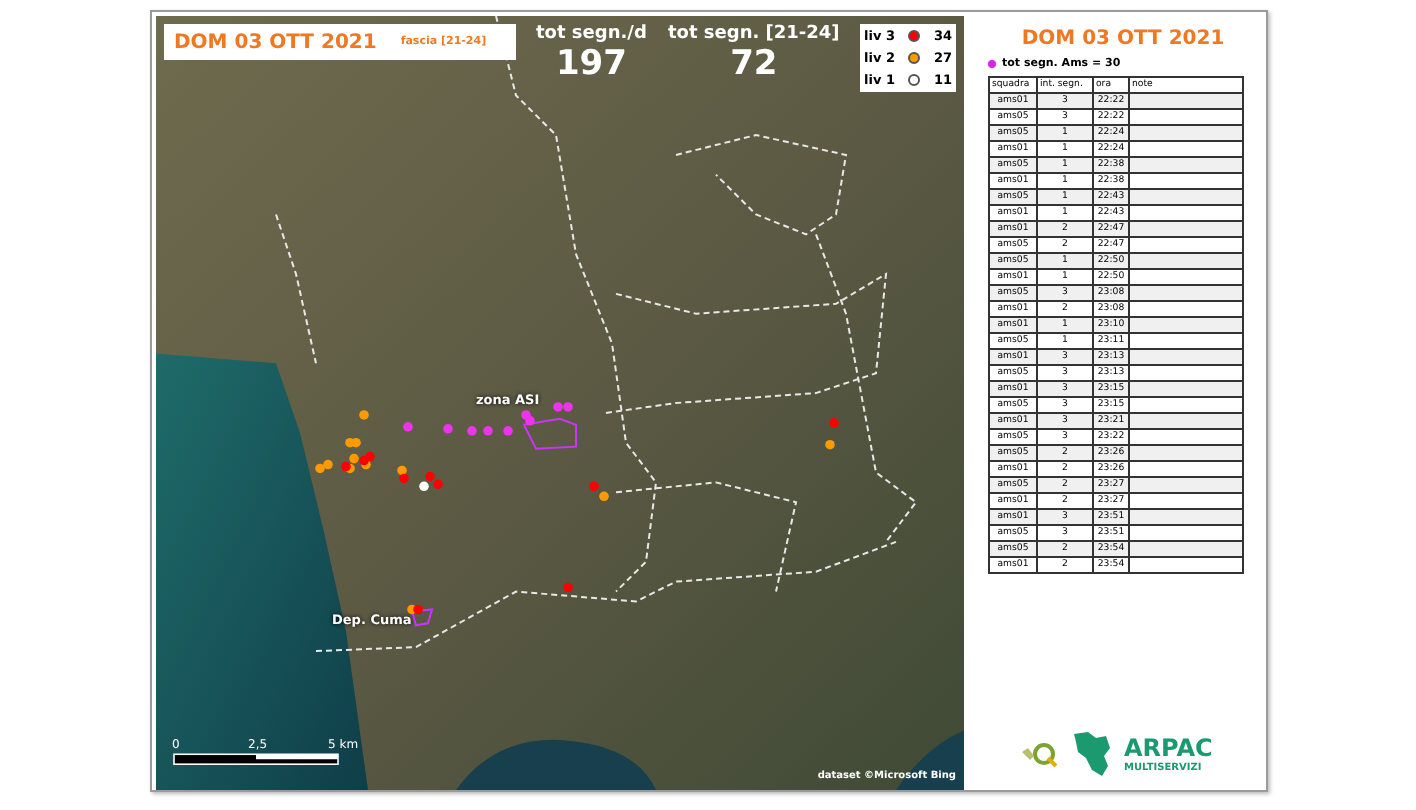 Image resolution: width=1416 pixels, height=810 pixels. Describe the element at coordinates (549, 433) in the screenshot. I see `zone-outline` at that location.